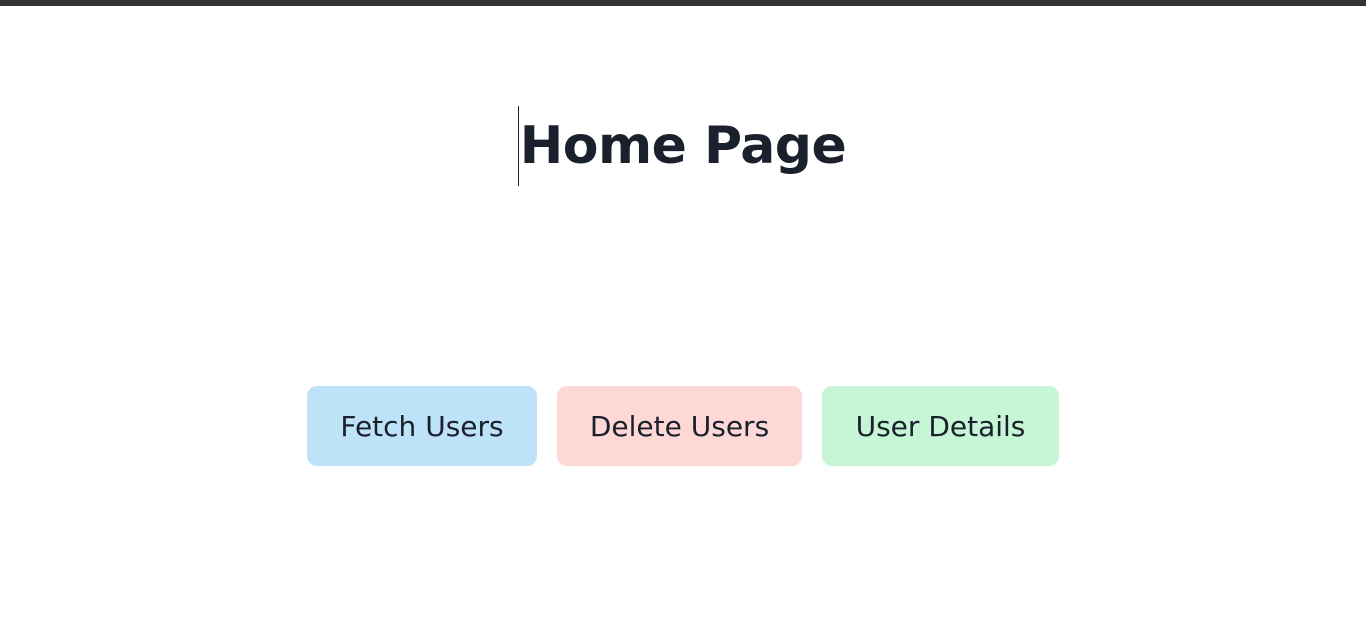 The height and width of the screenshot is (629, 1366). I want to click on page-title: Home Page, so click(682, 146).